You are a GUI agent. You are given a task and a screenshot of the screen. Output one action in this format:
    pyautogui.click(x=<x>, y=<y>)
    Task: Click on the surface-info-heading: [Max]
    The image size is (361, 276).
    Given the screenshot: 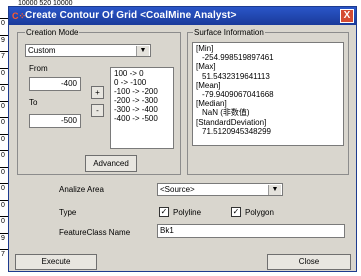 What is the action you would take?
    pyautogui.click(x=206, y=67)
    